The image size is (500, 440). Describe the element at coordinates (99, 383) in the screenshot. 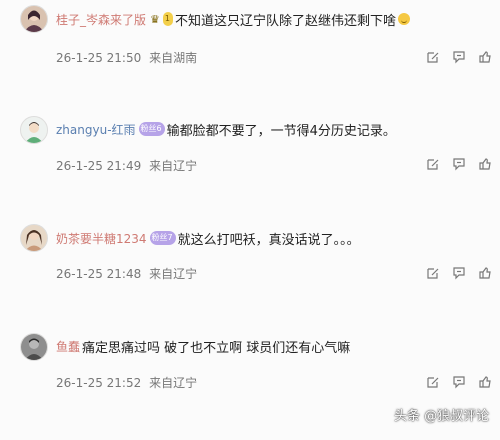

I see `comment-time: 26-1-25 21:52` at that location.